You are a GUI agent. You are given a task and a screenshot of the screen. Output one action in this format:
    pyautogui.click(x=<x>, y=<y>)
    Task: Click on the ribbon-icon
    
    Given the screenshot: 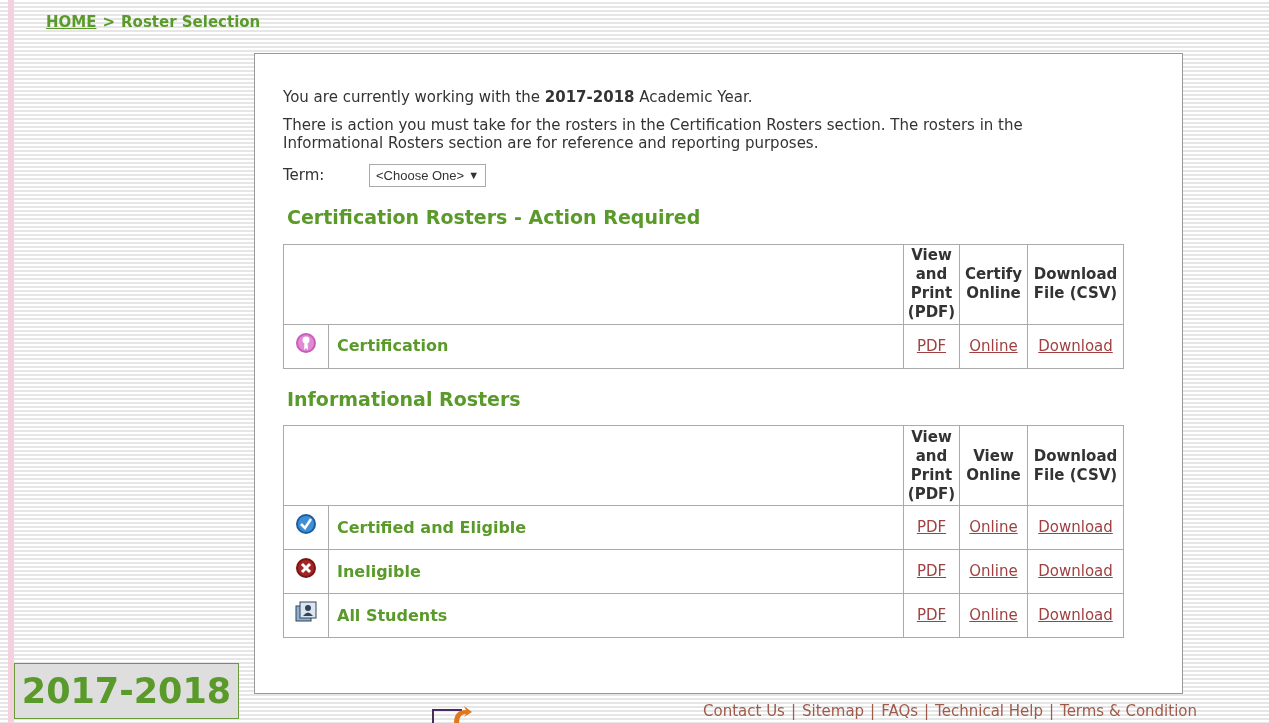 What is the action you would take?
    pyautogui.click(x=306, y=342)
    